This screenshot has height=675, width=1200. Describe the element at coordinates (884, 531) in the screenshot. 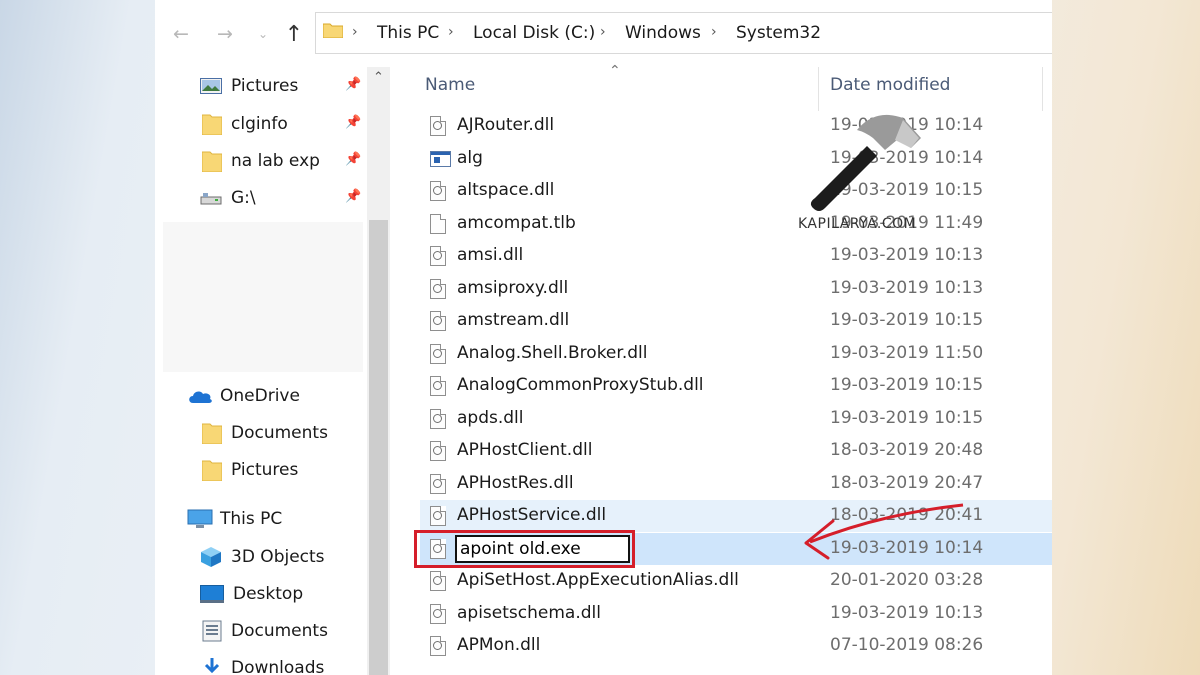

I see `red-arrow-annotation` at that location.